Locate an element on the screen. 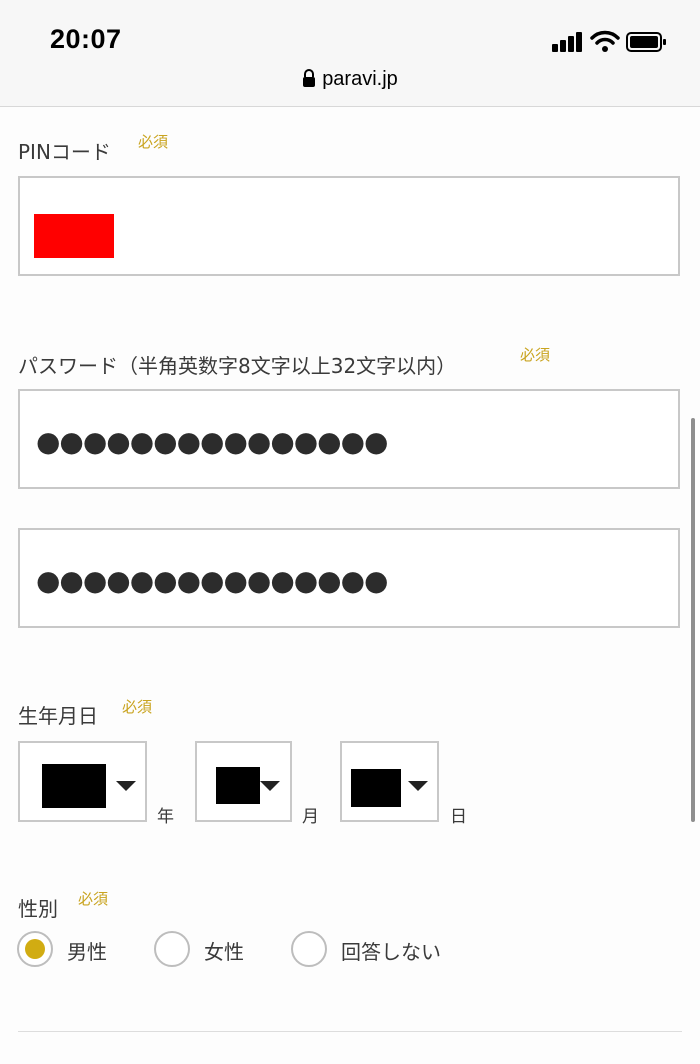  signal-icon is located at coordinates (568, 42).